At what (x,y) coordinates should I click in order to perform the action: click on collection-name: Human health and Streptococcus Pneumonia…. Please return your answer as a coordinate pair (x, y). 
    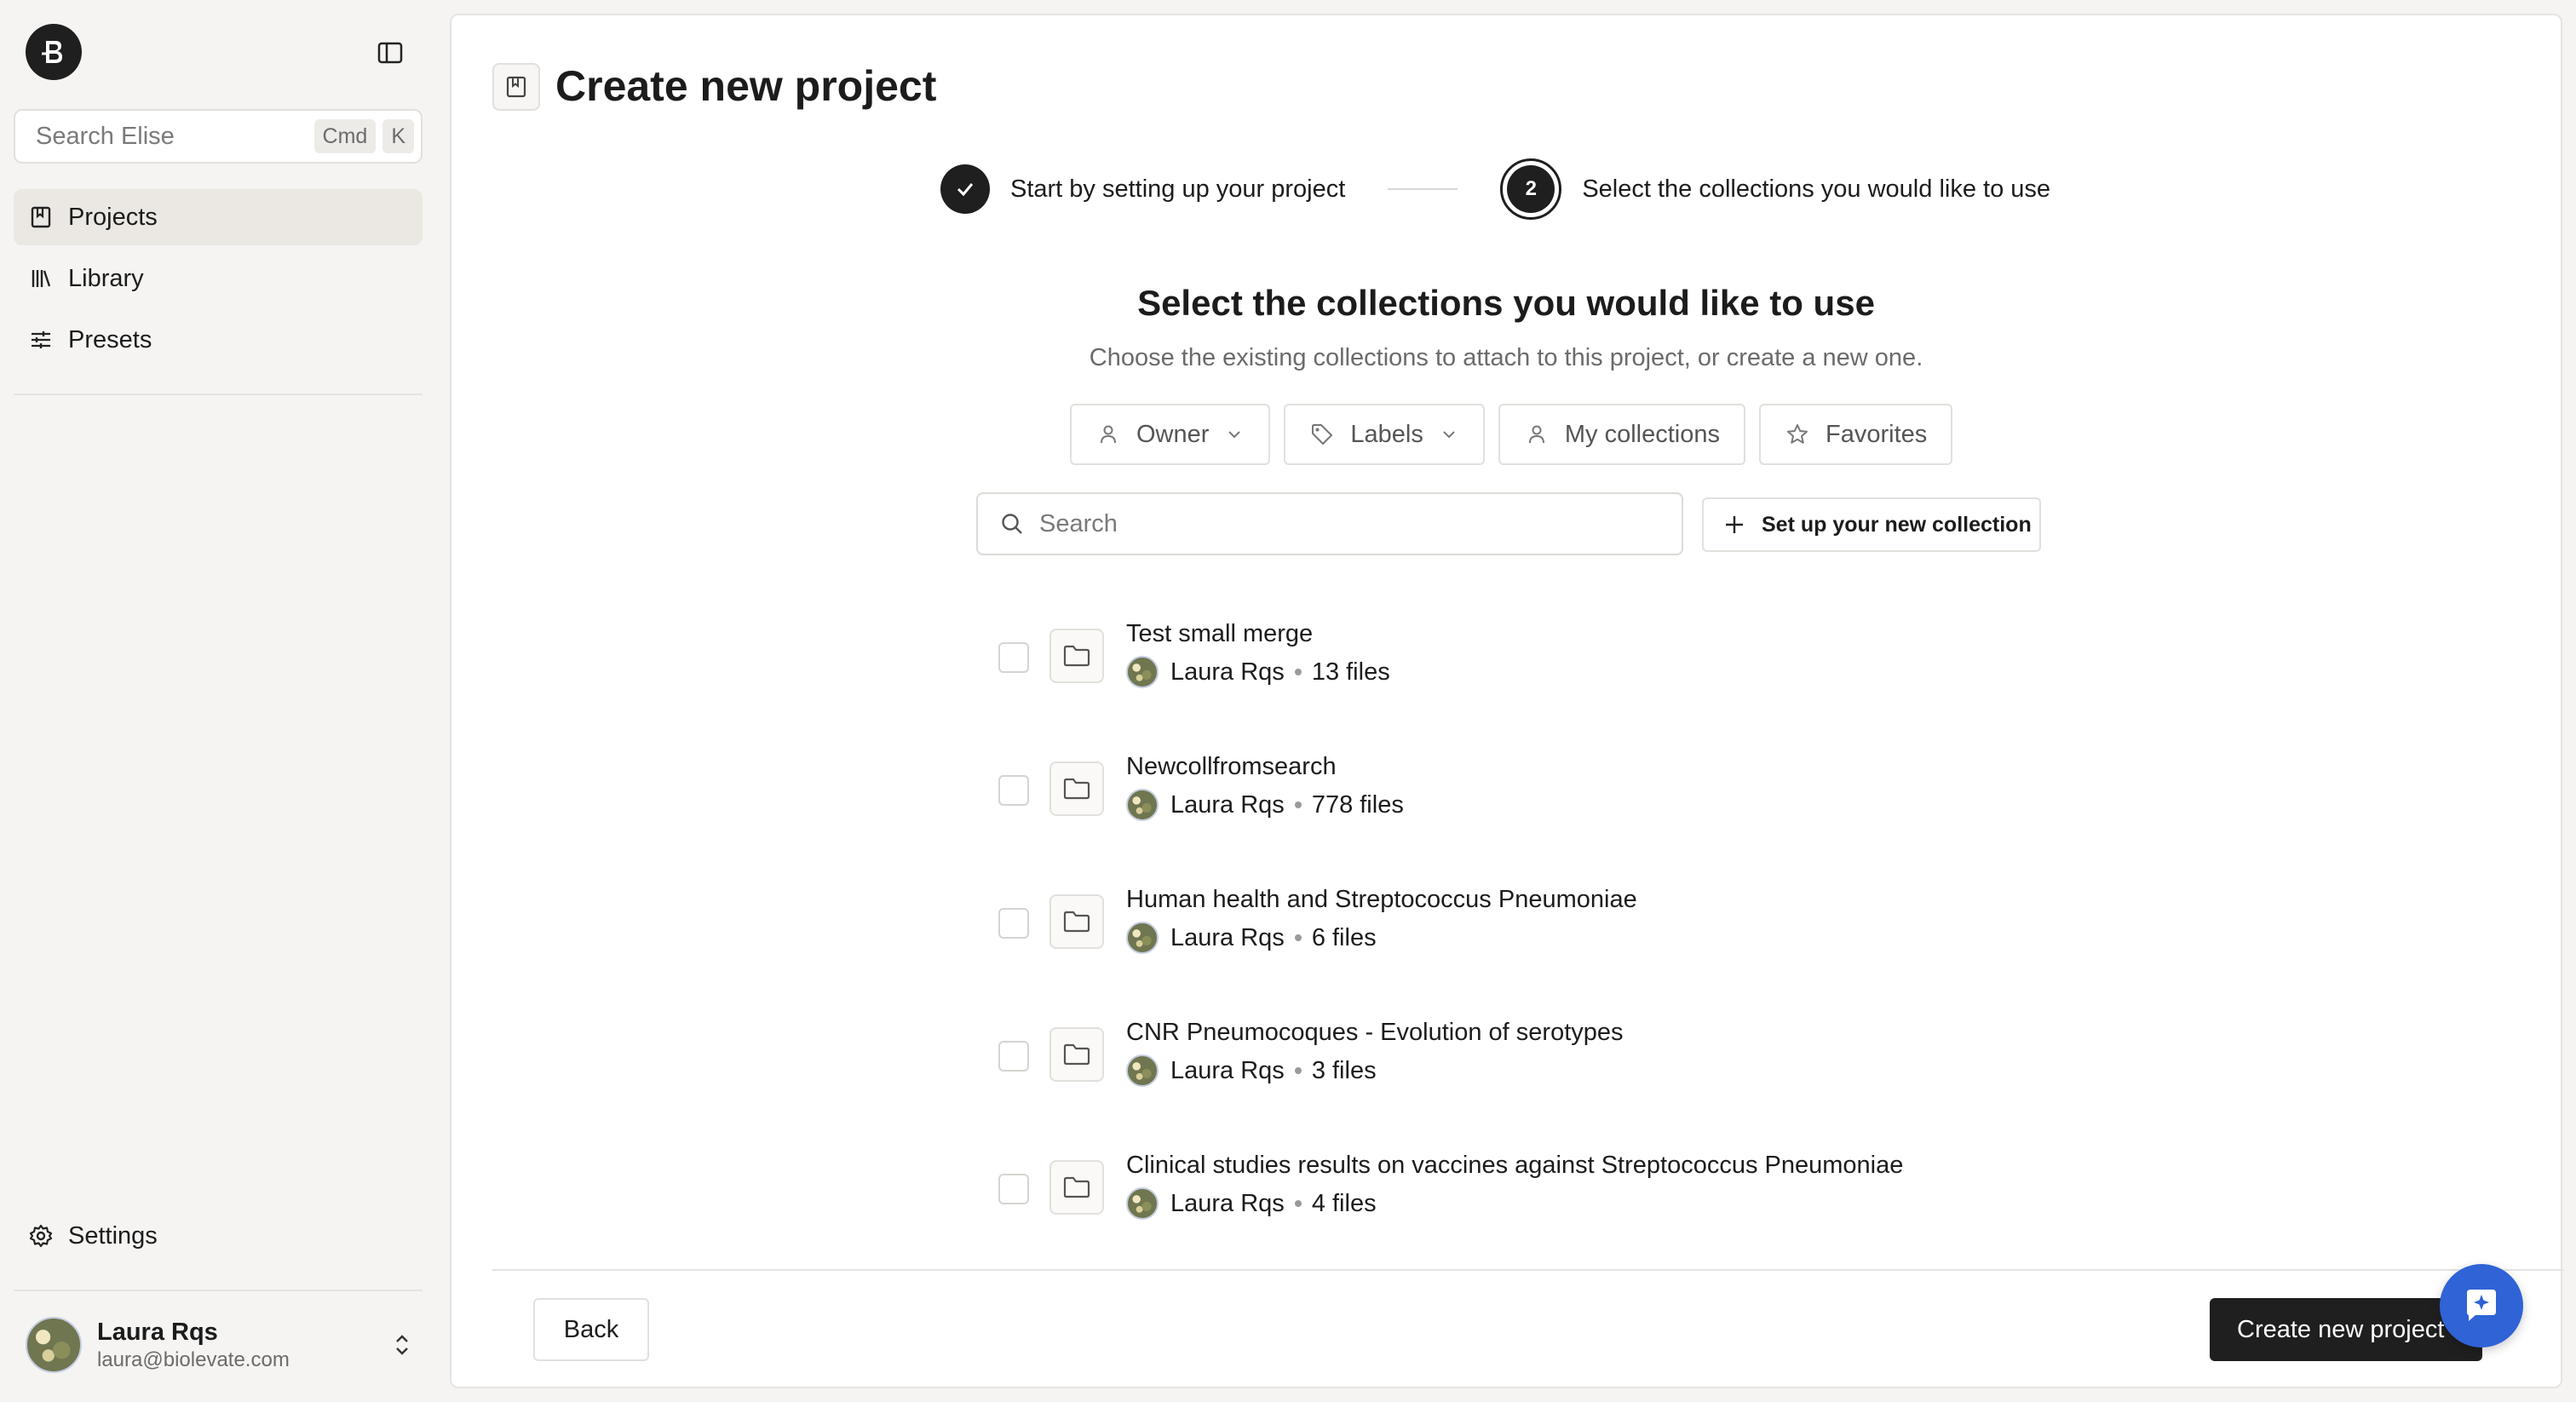
    Looking at the image, I should click on (1381, 899).